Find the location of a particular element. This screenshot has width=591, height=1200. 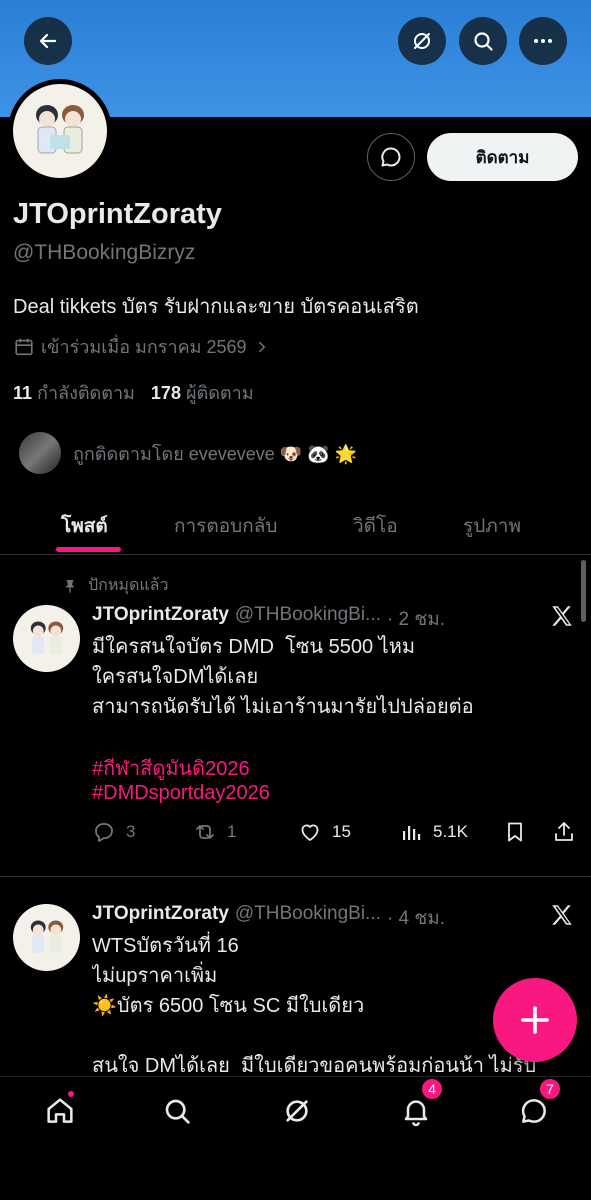

post-actions: 3 1 15 5.1K is located at coordinates (337, 834).